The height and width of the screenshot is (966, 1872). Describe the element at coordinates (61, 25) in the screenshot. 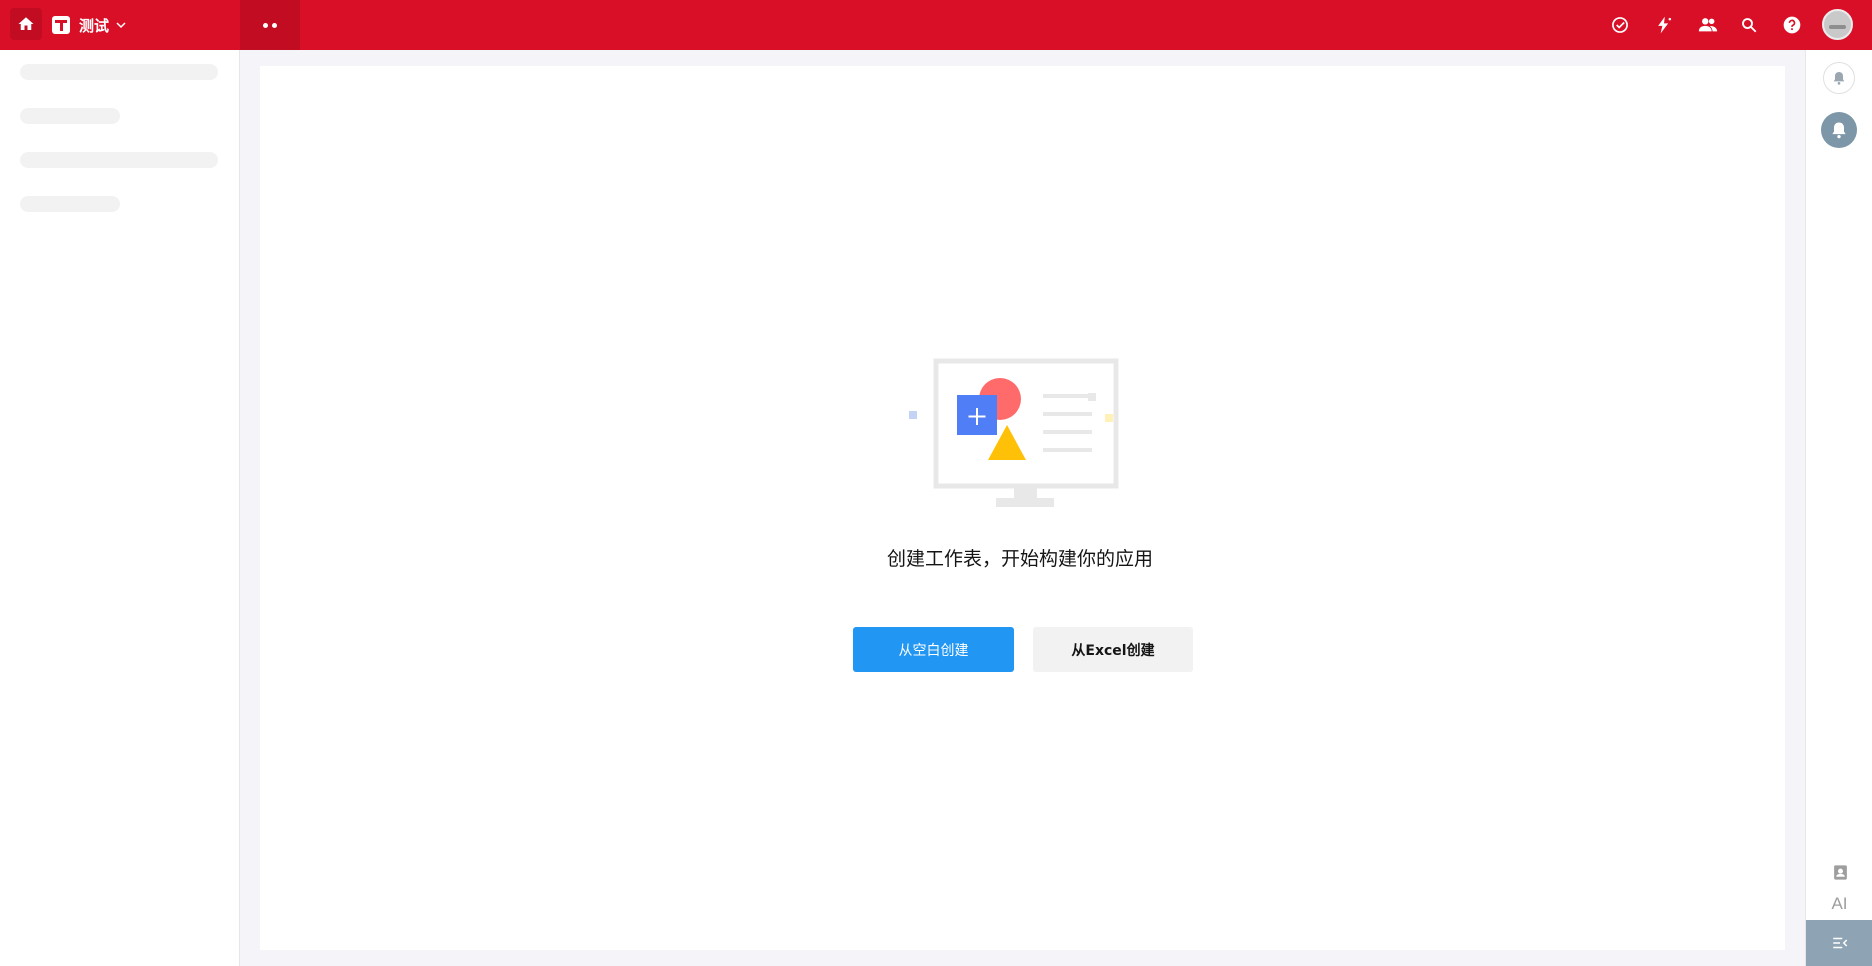

I see `app-icon` at that location.